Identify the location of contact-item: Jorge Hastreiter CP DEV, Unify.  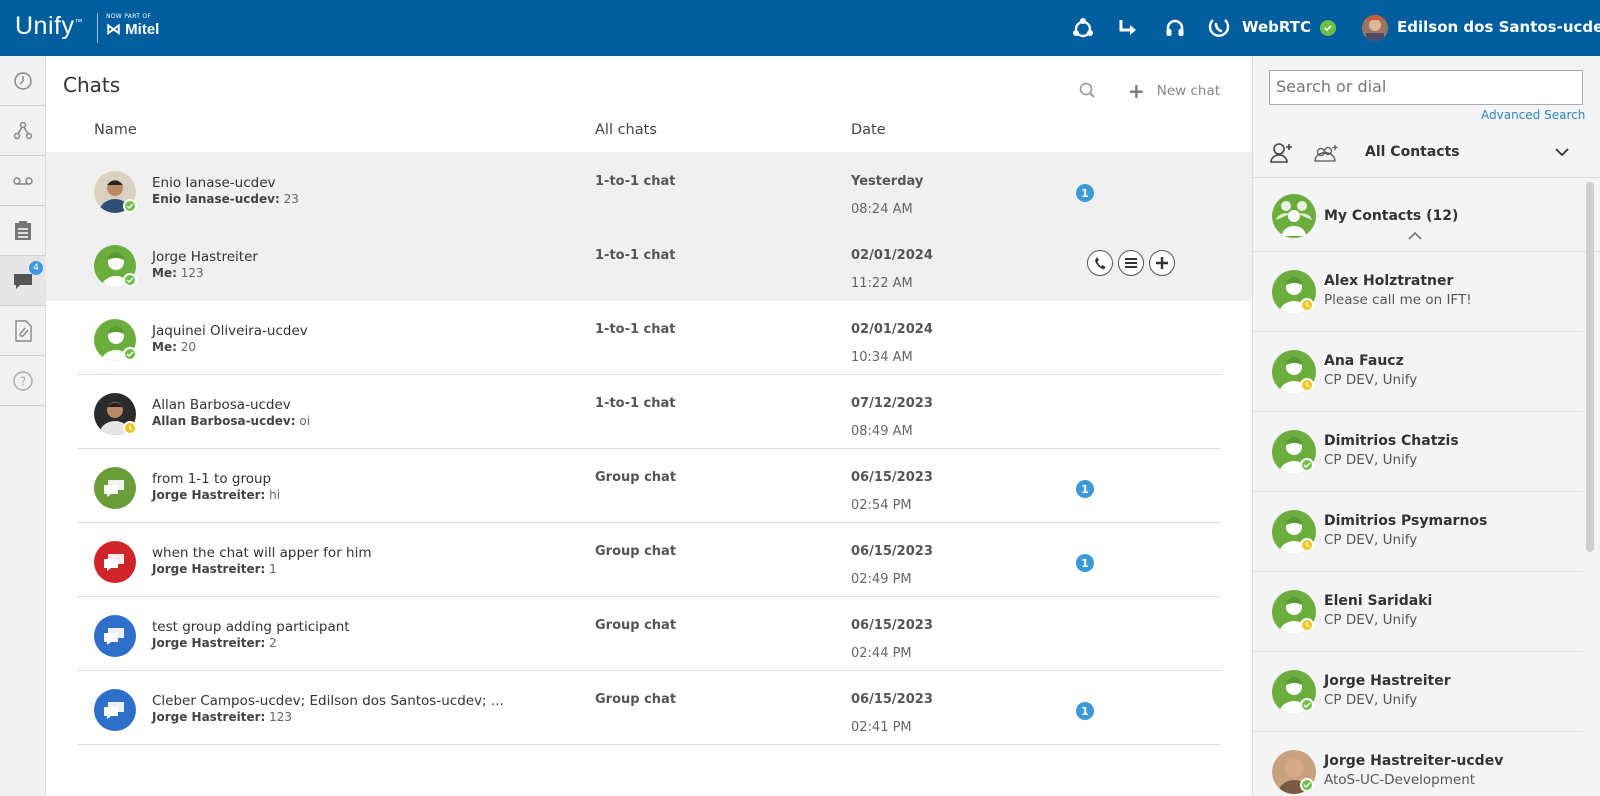
(1418, 692).